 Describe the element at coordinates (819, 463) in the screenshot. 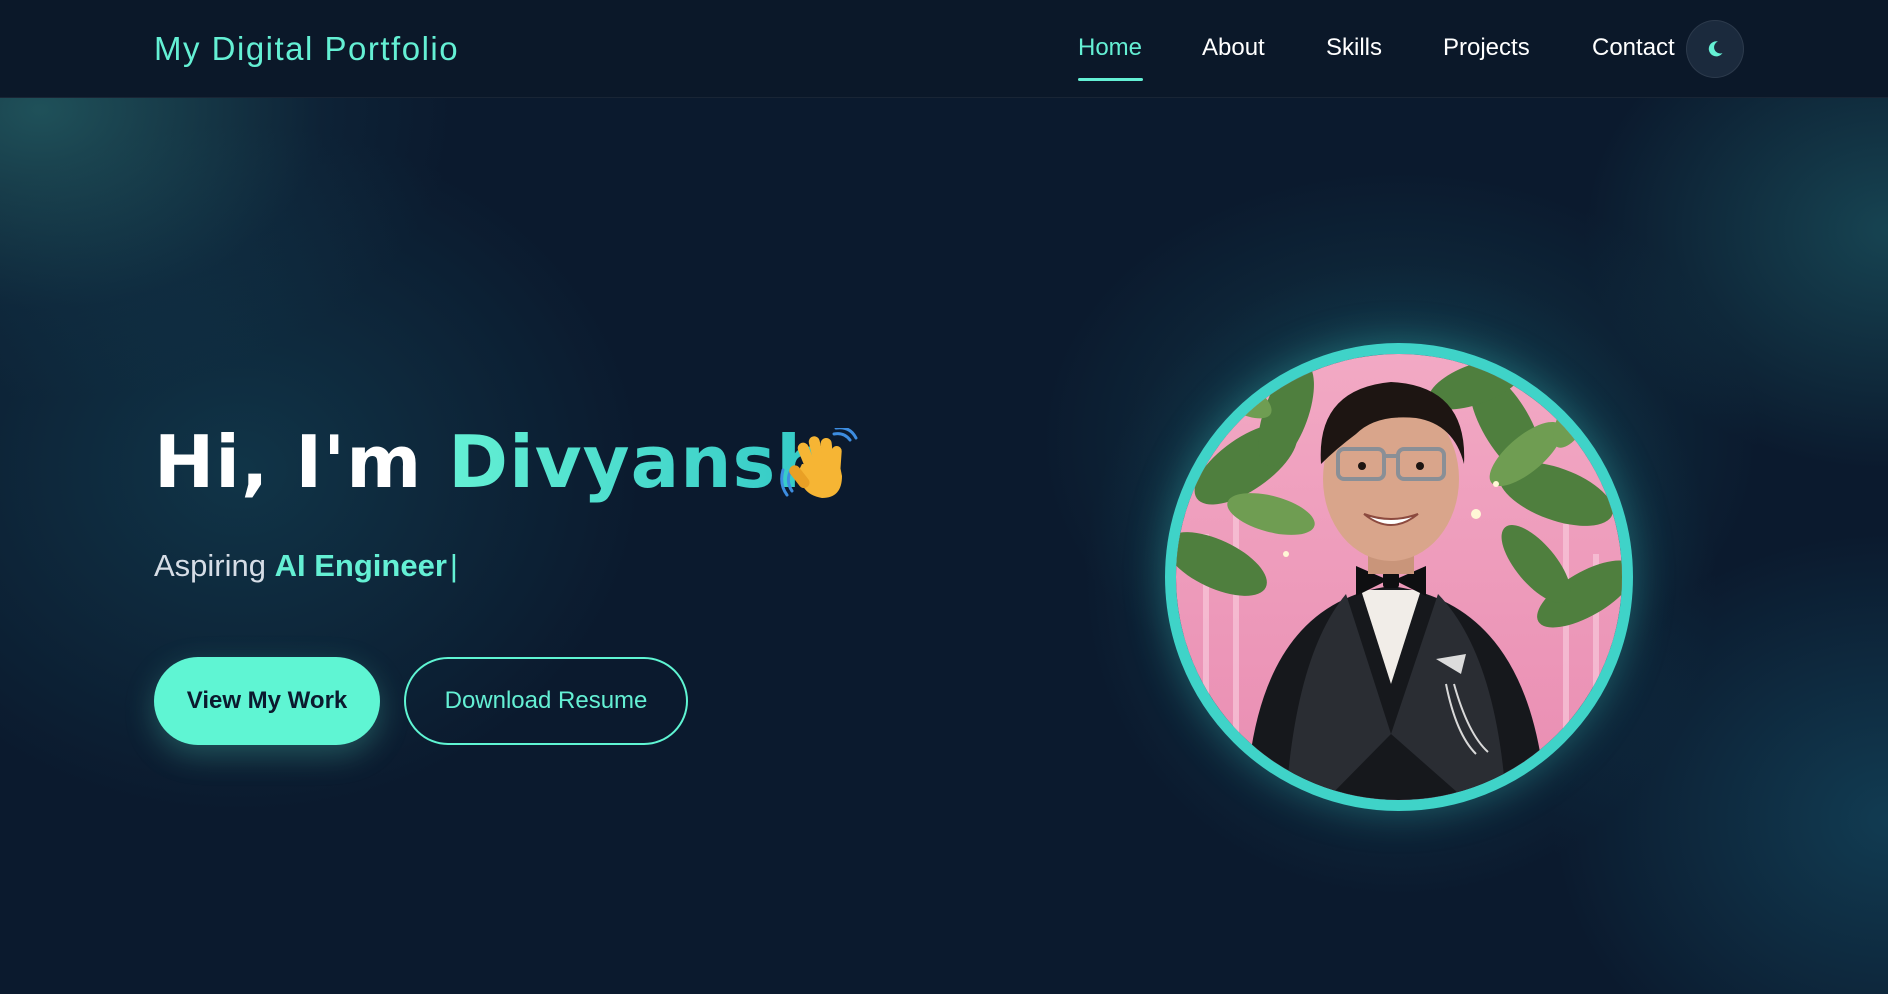

I see `waving-hand-icon` at that location.